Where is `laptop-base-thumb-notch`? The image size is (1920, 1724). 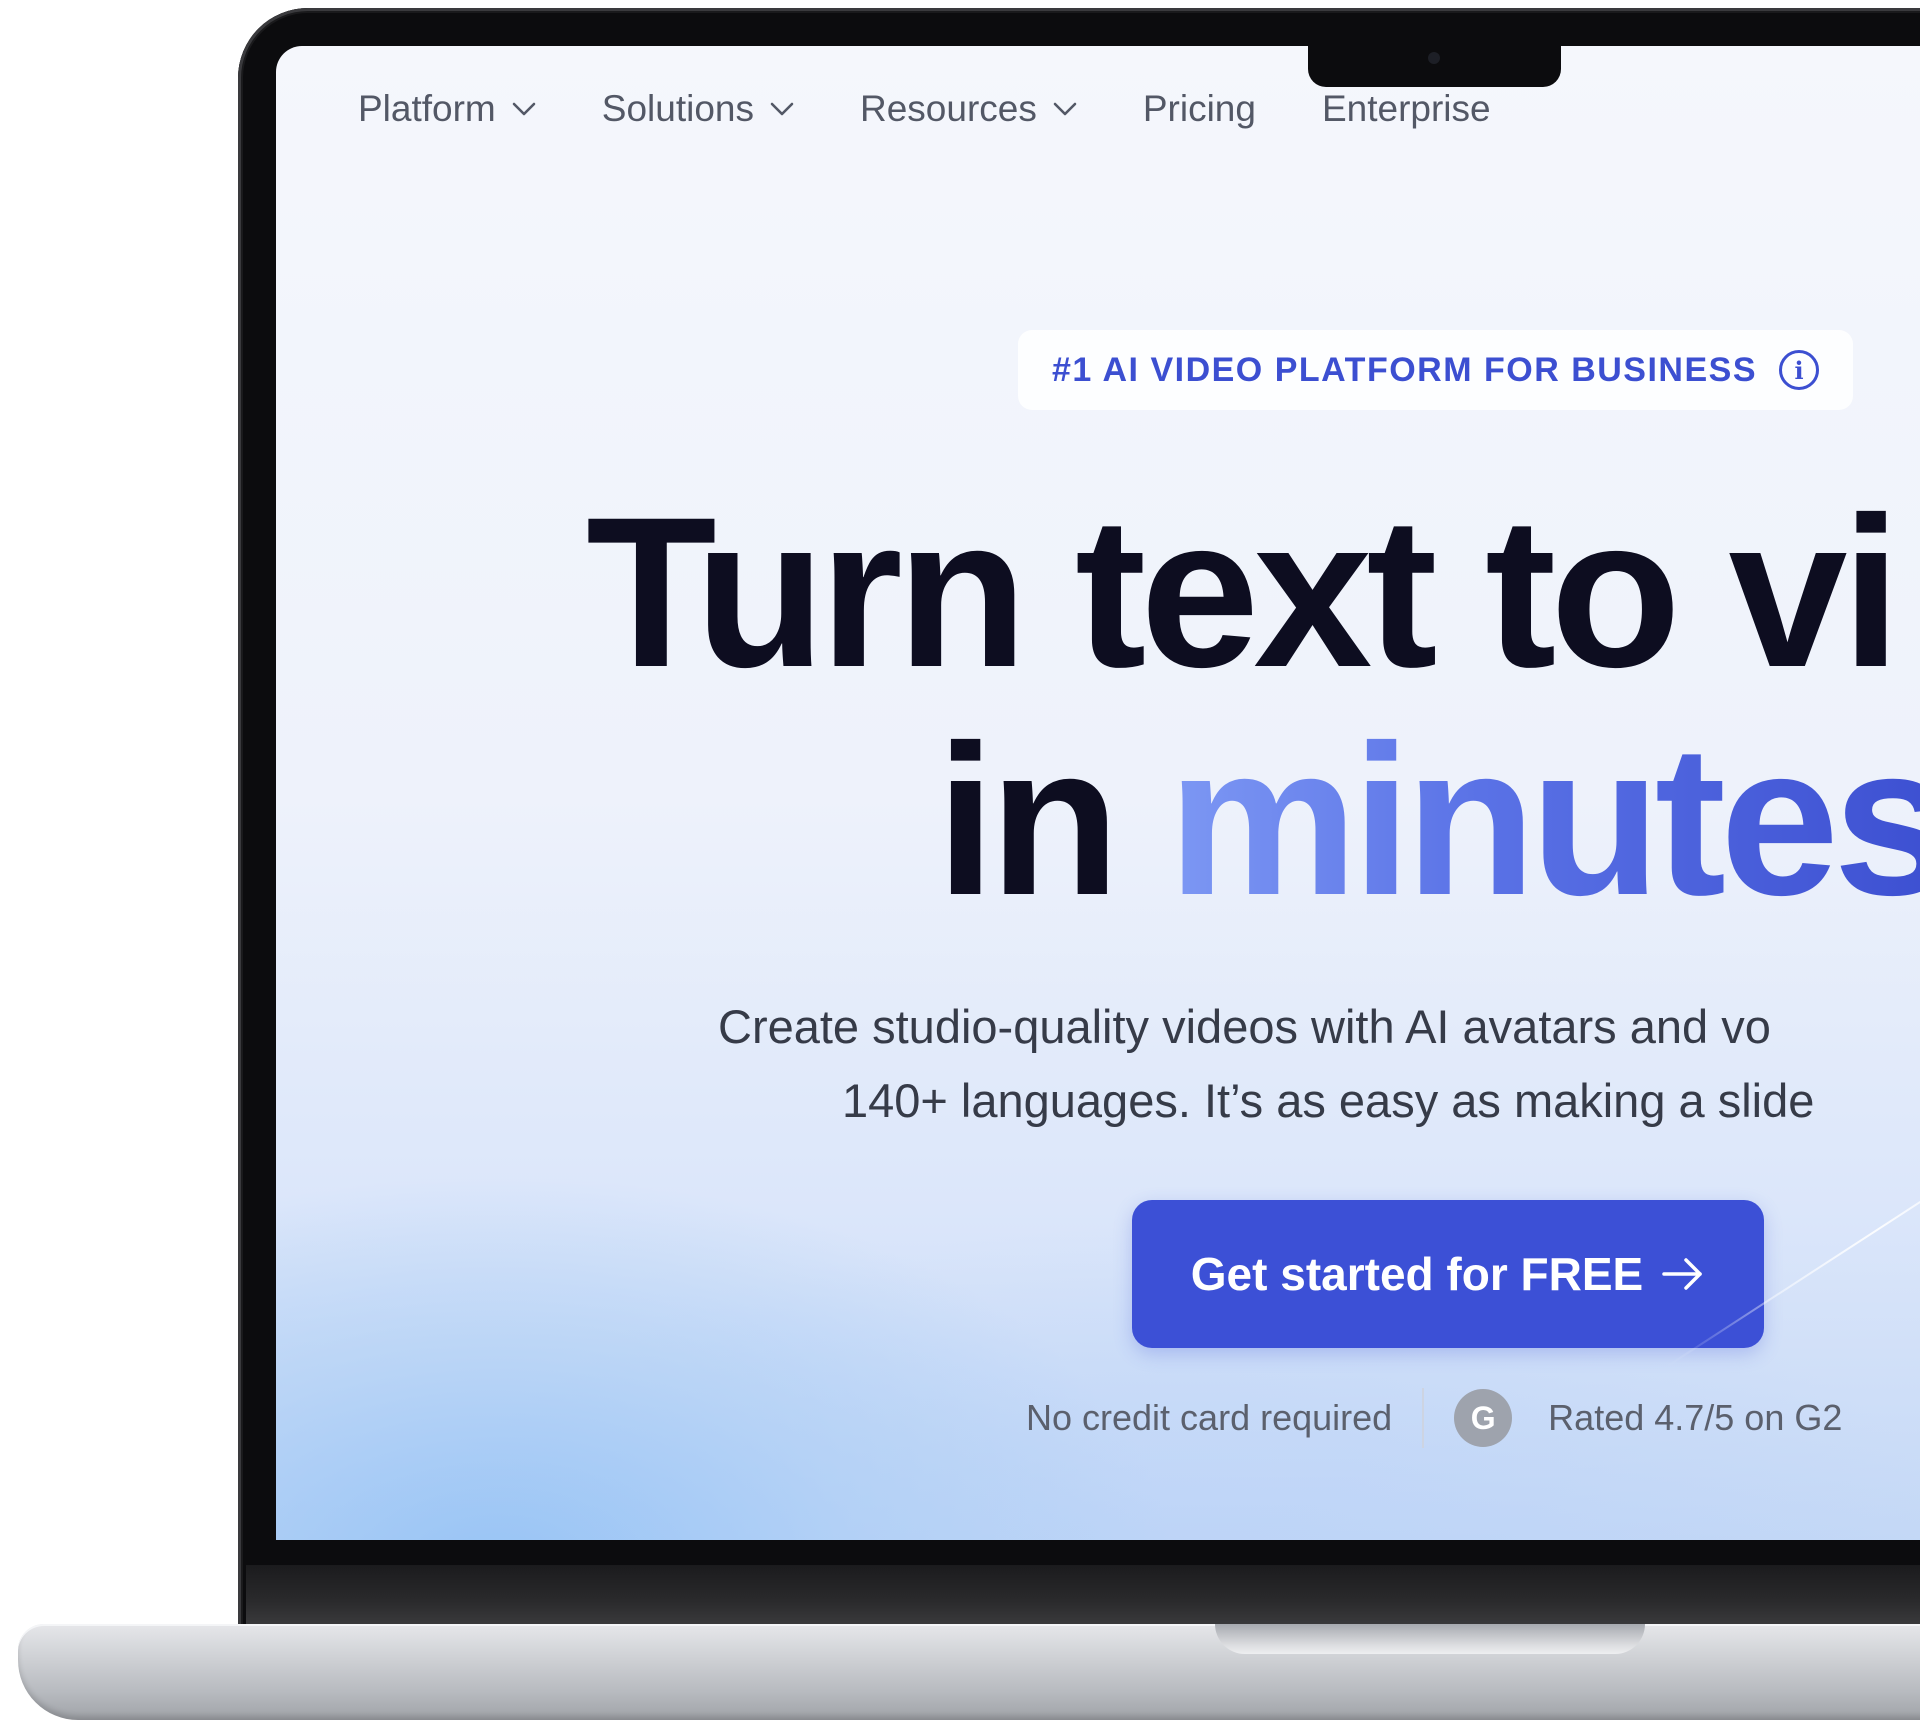
laptop-base-thumb-notch is located at coordinates (1430, 1639).